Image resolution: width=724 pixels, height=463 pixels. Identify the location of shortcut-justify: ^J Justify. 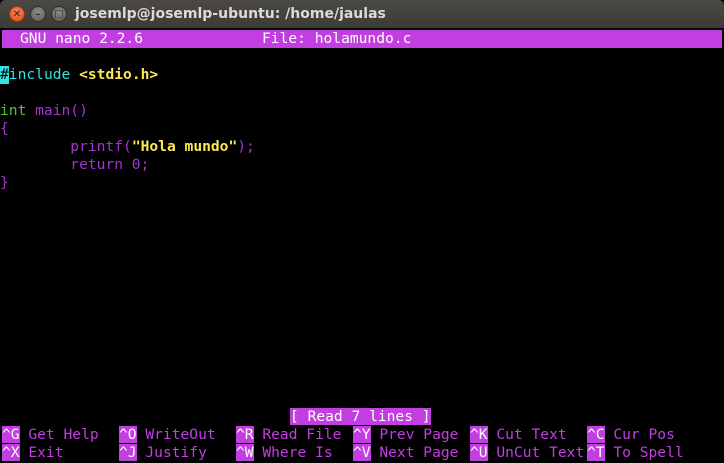
(163, 453).